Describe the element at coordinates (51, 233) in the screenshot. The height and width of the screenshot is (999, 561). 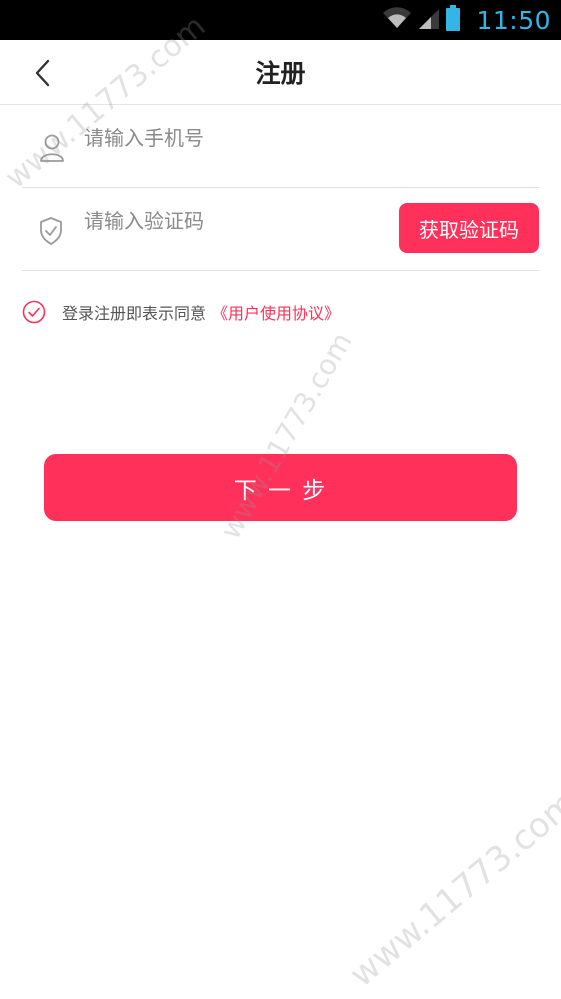
I see `shield-icon` at that location.